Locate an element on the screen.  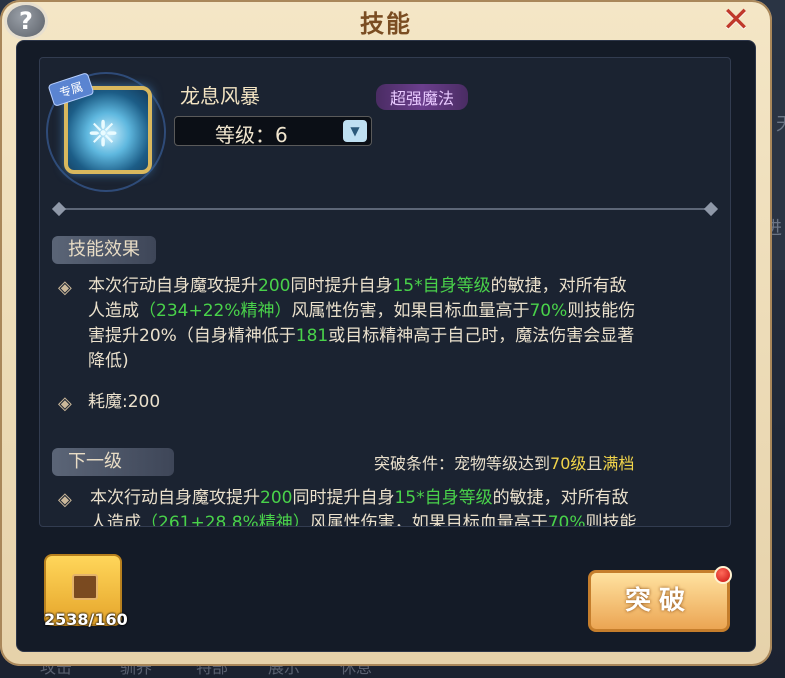
effect-section-header: 技能效果 is located at coordinates (104, 250).